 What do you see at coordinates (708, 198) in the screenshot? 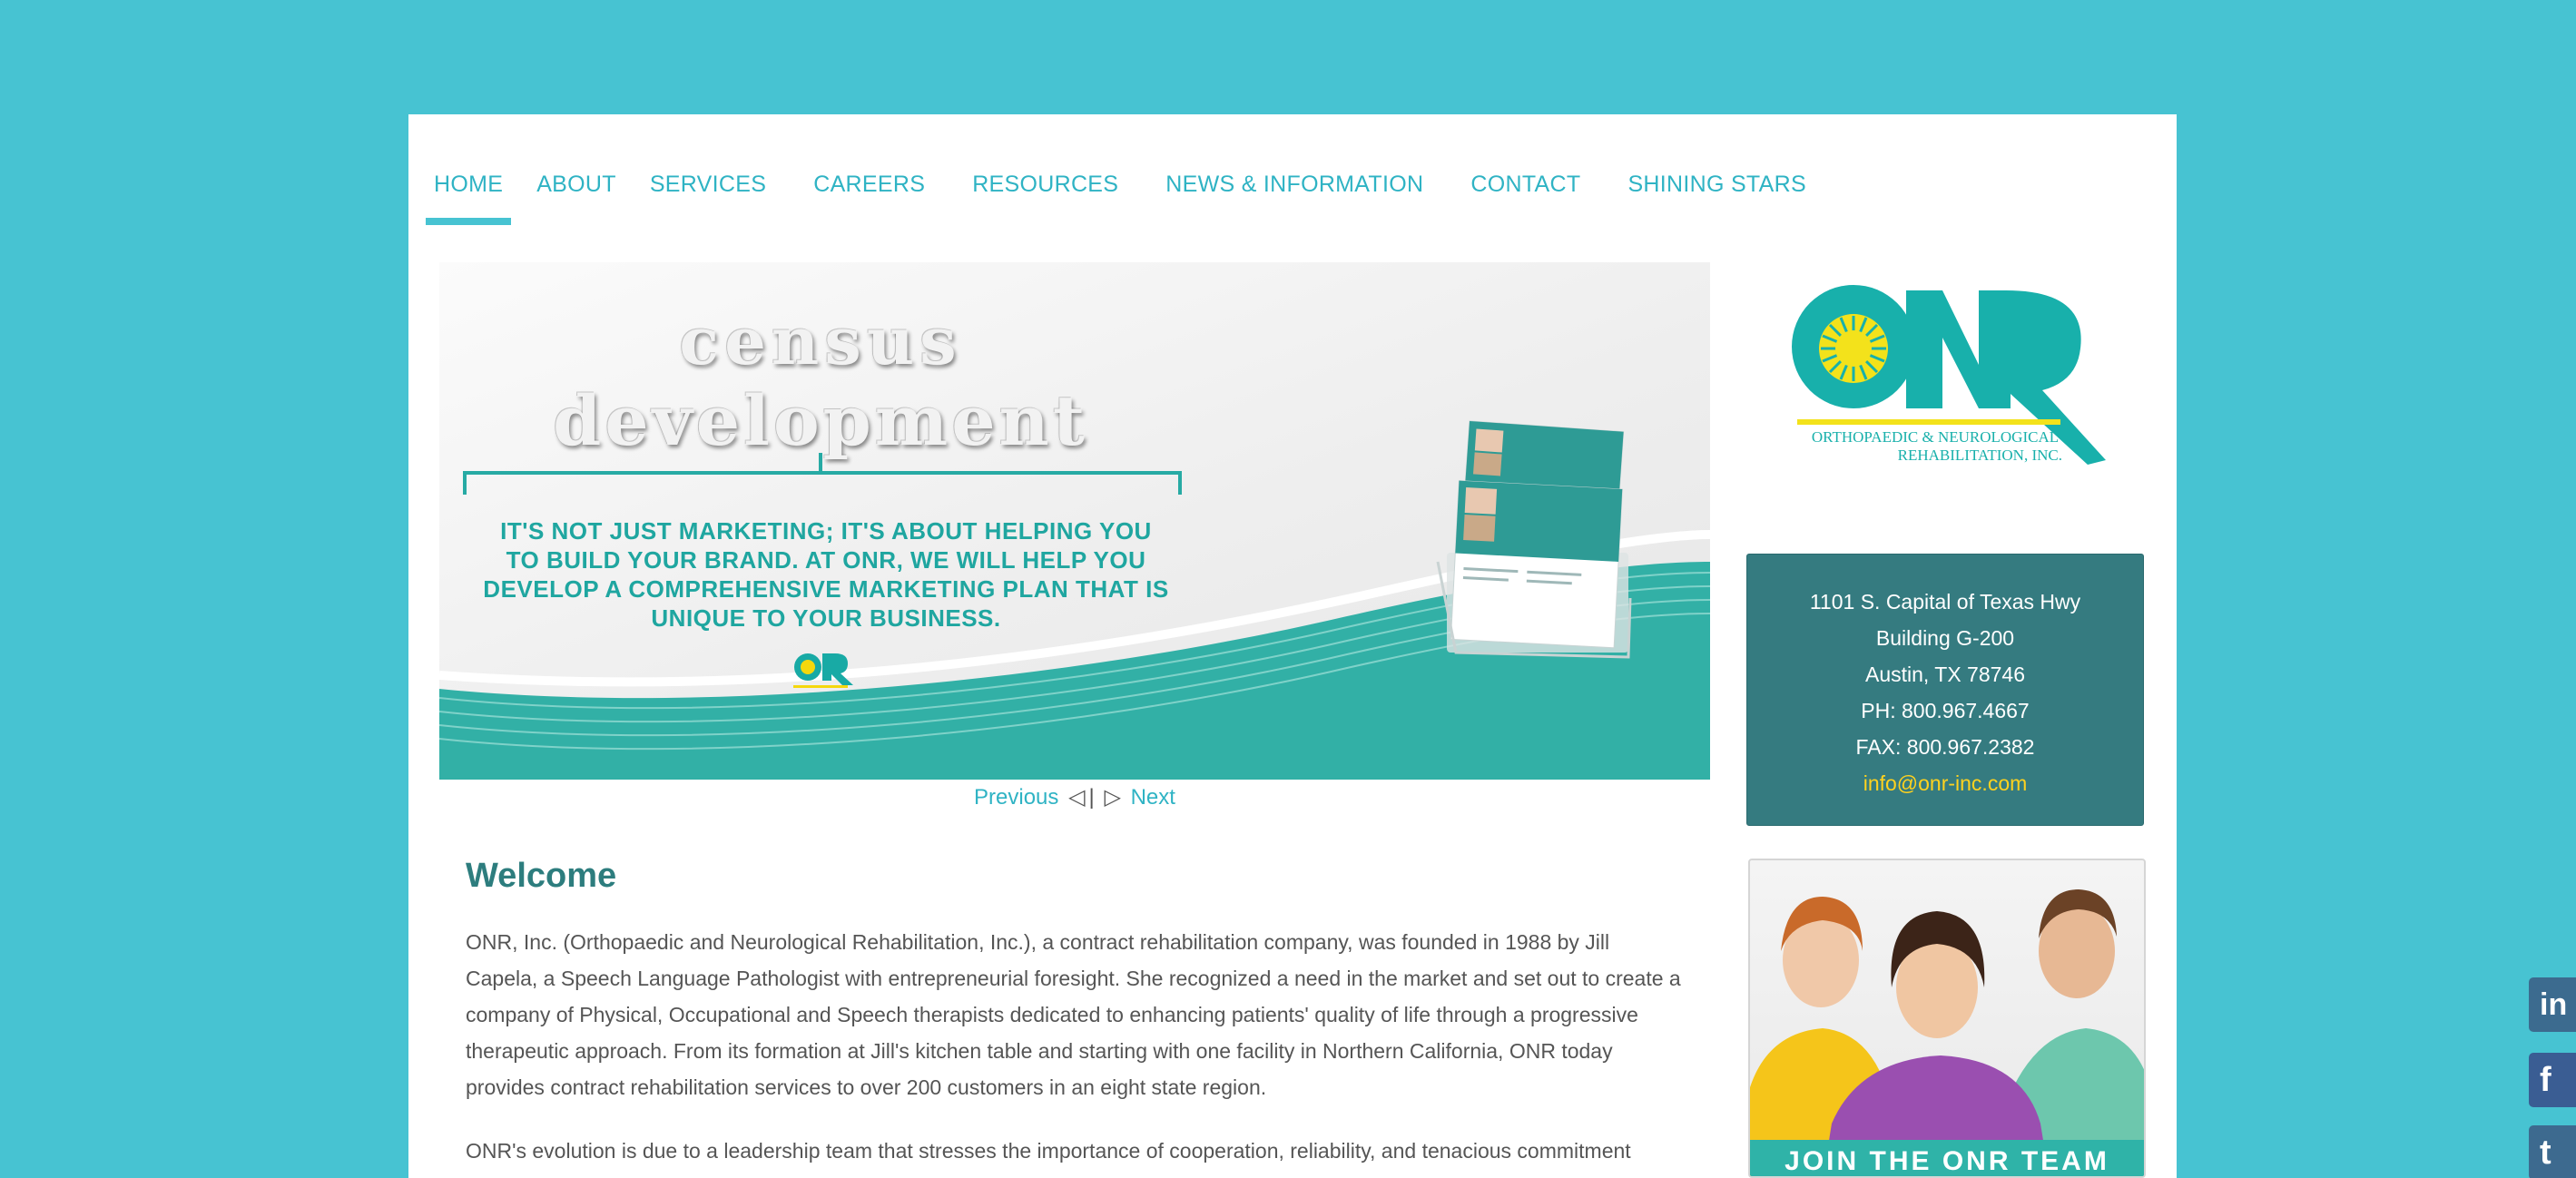
I see `nav-services: SERVICES` at bounding box center [708, 198].